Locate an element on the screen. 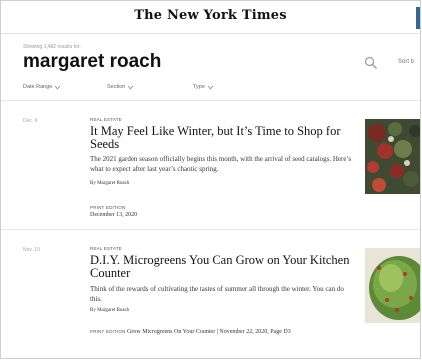 The height and width of the screenshot is (360, 422). masthead-accent-bar is located at coordinates (418, 18).